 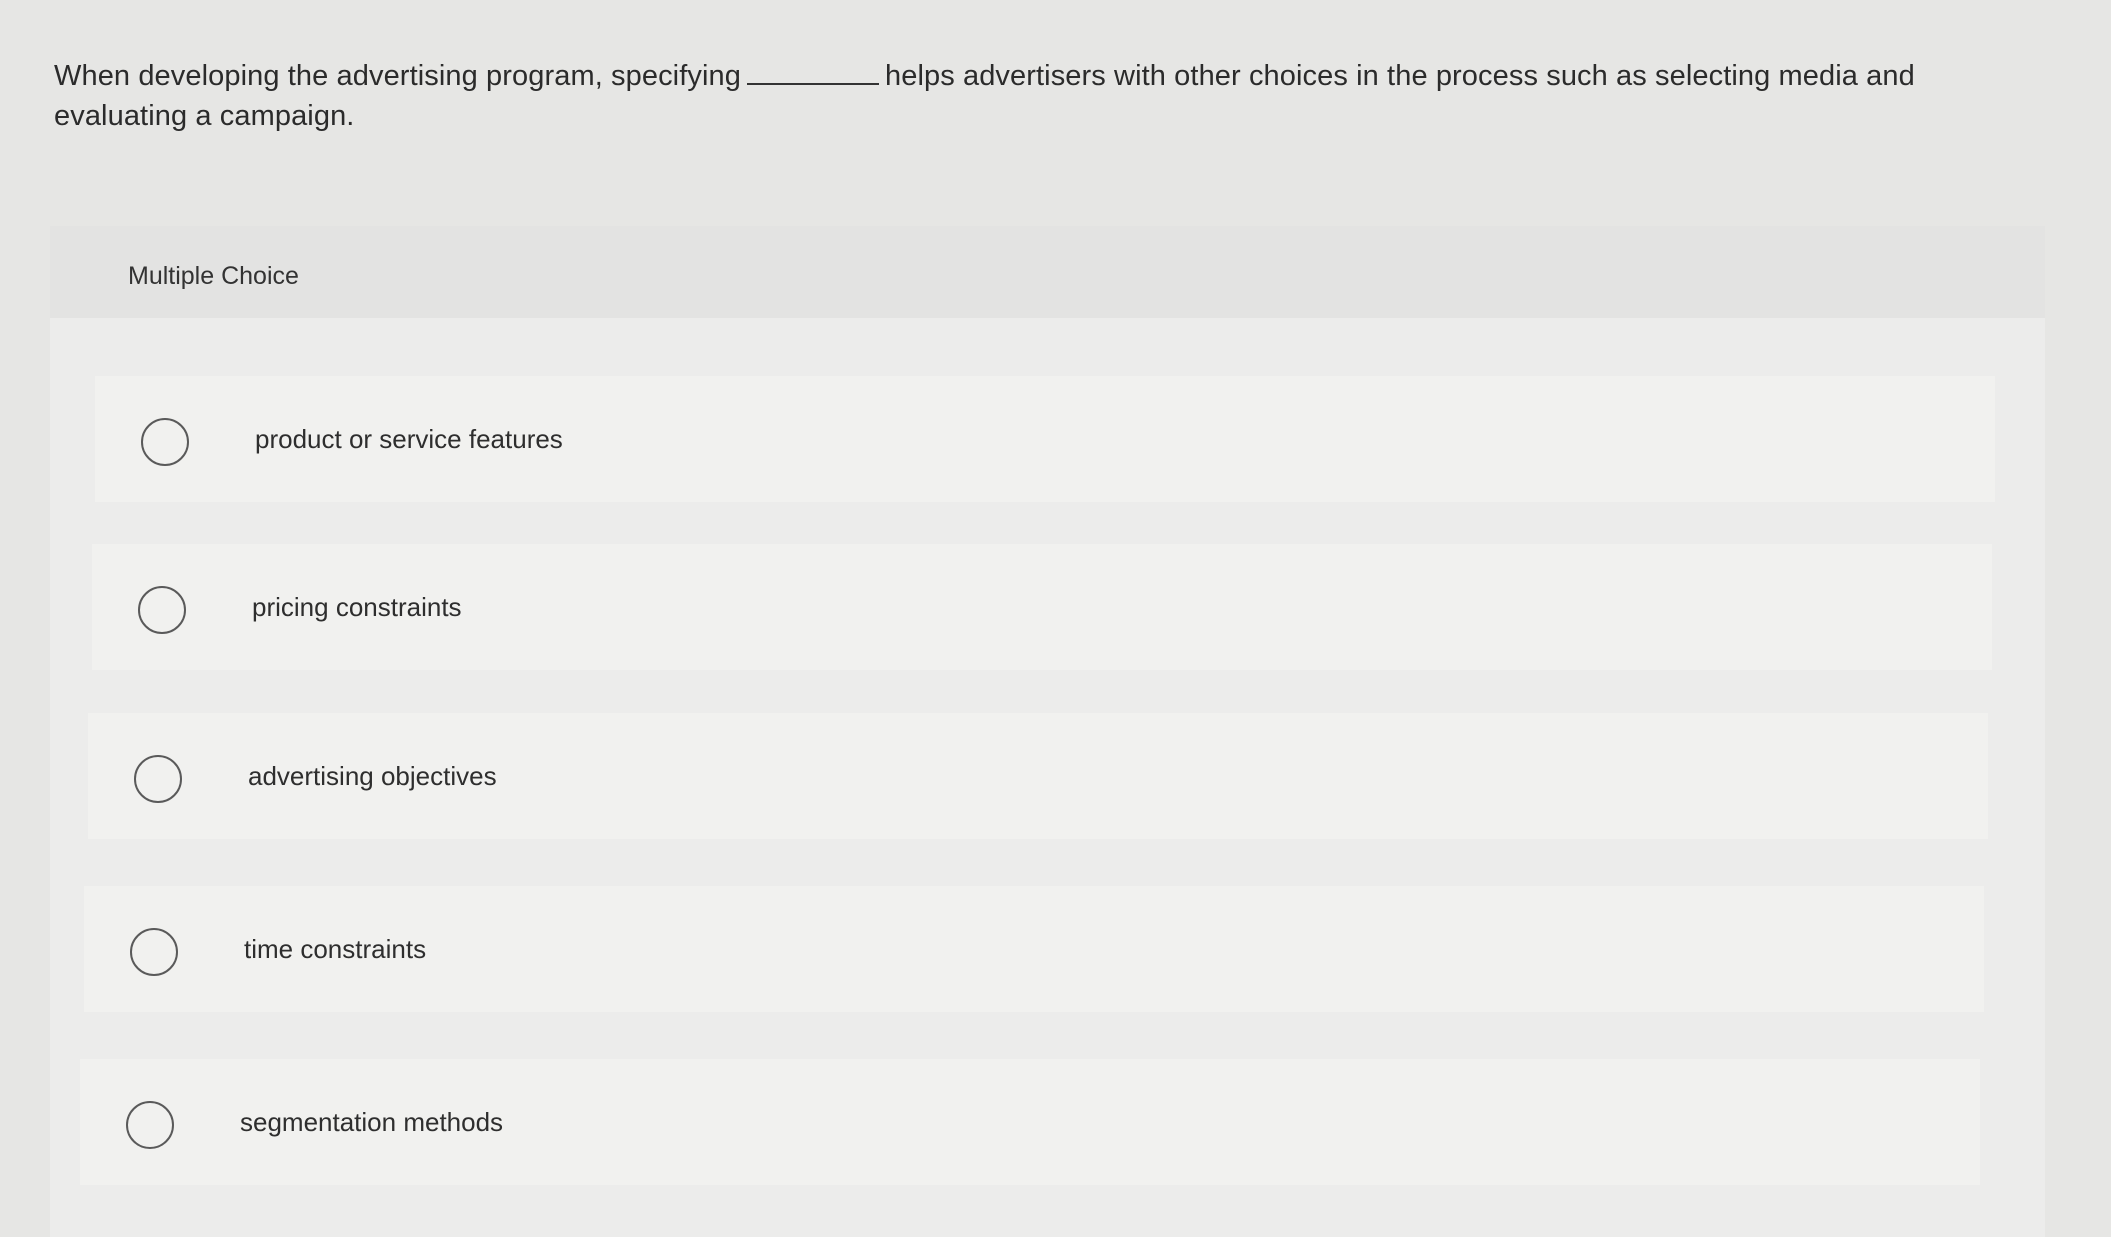 I want to click on answer-option-label: time constraints, so click(x=335, y=949).